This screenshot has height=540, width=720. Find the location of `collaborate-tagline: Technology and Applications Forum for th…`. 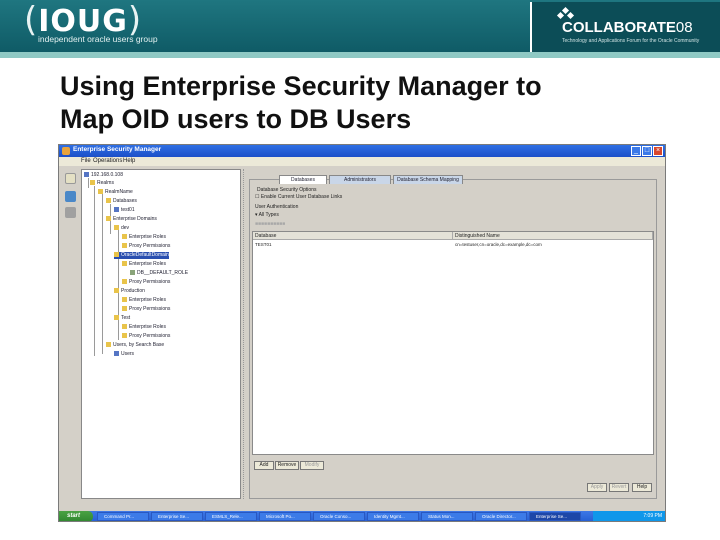

collaborate-tagline: Technology and Applications Forum for th… is located at coordinates (631, 41).